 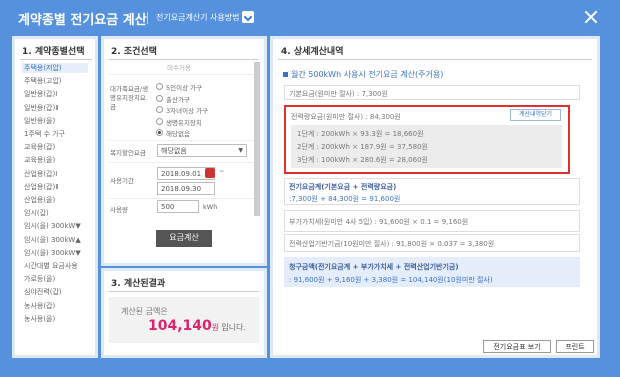 What do you see at coordinates (197, 326) in the screenshot?
I see `result-amount: 104,140원 입니다.` at bounding box center [197, 326].